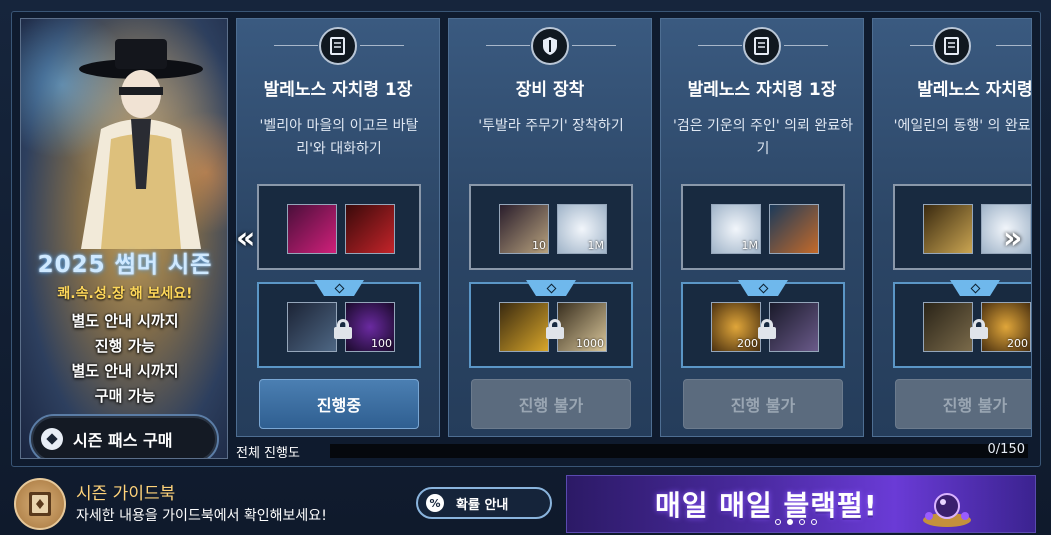 This screenshot has width=1051, height=535. I want to click on item-quantity: 1000, so click(590, 343).